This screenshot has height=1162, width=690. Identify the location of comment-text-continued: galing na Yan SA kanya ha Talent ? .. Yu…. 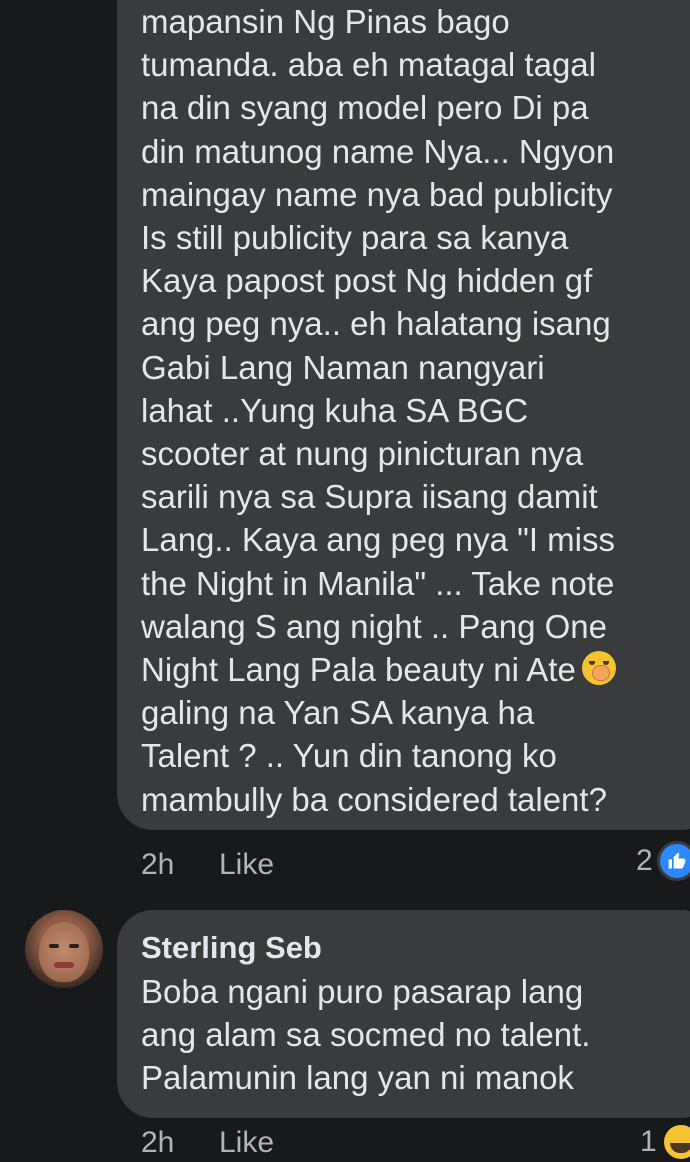
(374, 756).